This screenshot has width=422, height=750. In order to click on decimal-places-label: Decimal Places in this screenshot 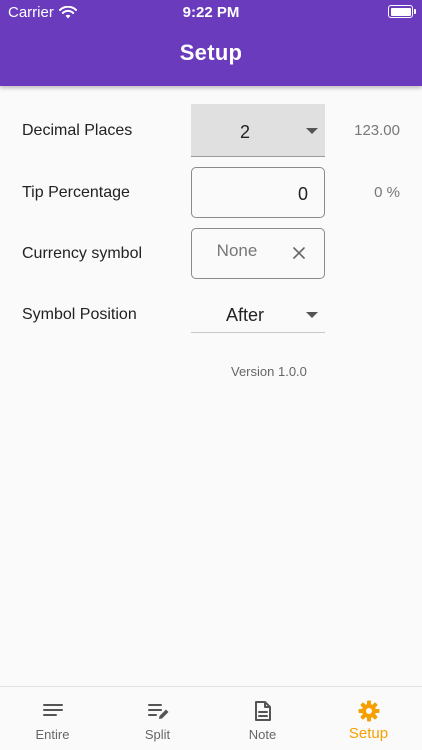, I will do `click(77, 130)`.